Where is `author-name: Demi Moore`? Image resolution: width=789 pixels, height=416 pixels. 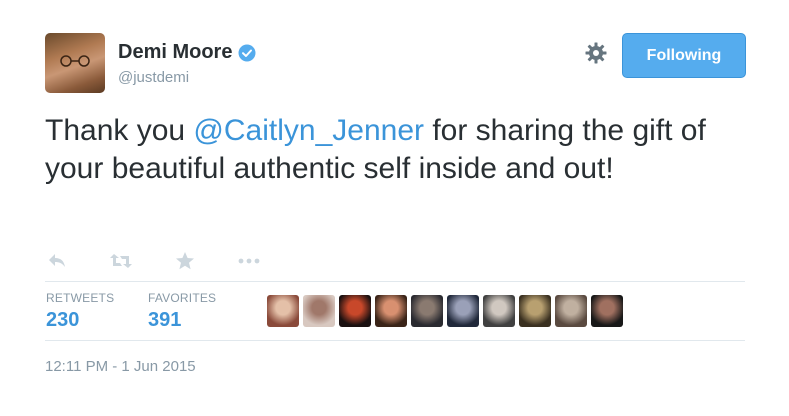
author-name: Demi Moore is located at coordinates (175, 52).